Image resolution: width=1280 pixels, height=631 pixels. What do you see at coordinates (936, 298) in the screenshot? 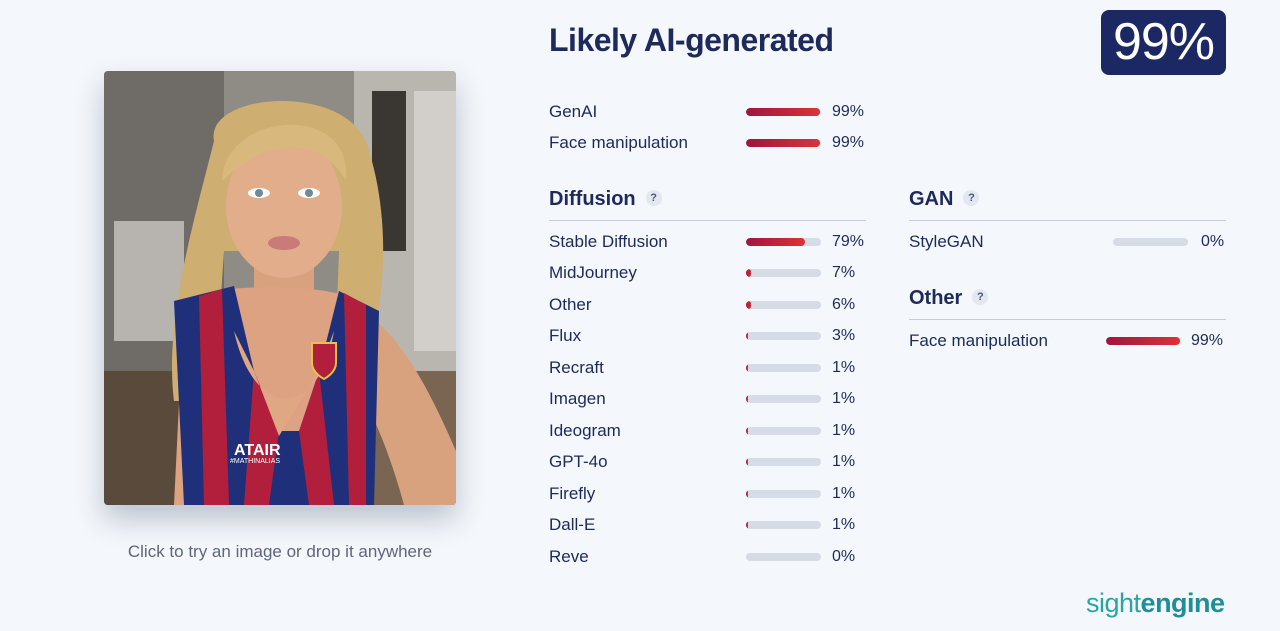
I see `section-title-text: Other` at bounding box center [936, 298].